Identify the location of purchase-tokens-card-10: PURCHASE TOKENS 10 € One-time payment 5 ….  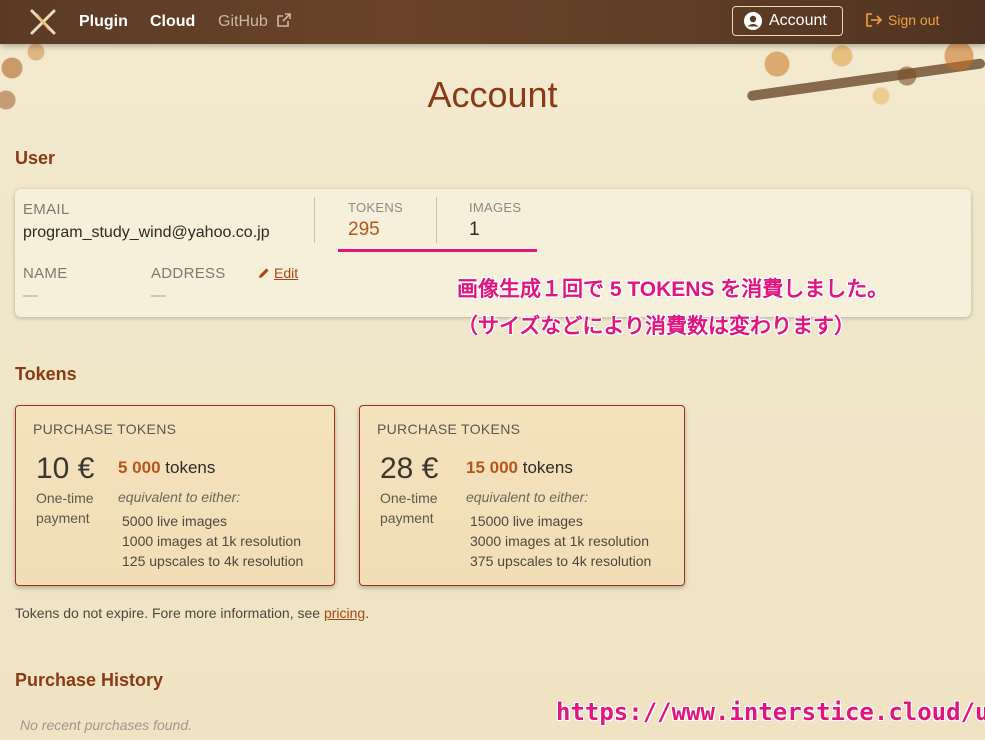
(175, 495).